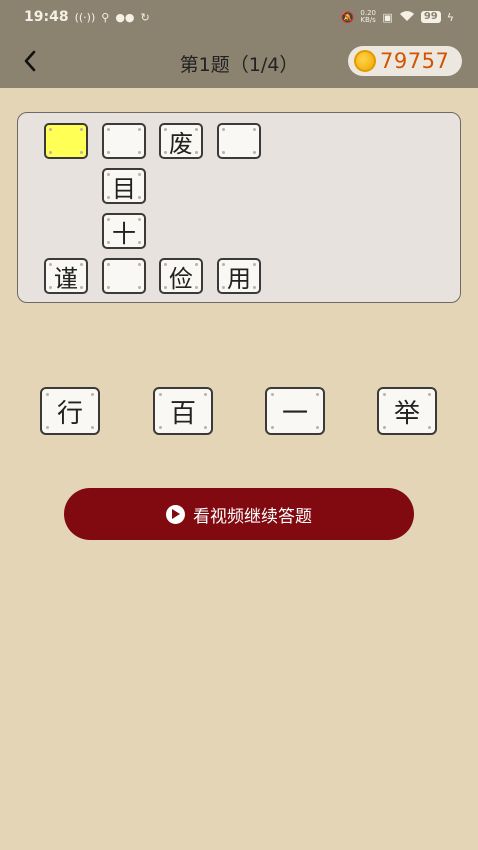  What do you see at coordinates (239, 61) in the screenshot?
I see `header: 第1题（1/4） 79757` at bounding box center [239, 61].